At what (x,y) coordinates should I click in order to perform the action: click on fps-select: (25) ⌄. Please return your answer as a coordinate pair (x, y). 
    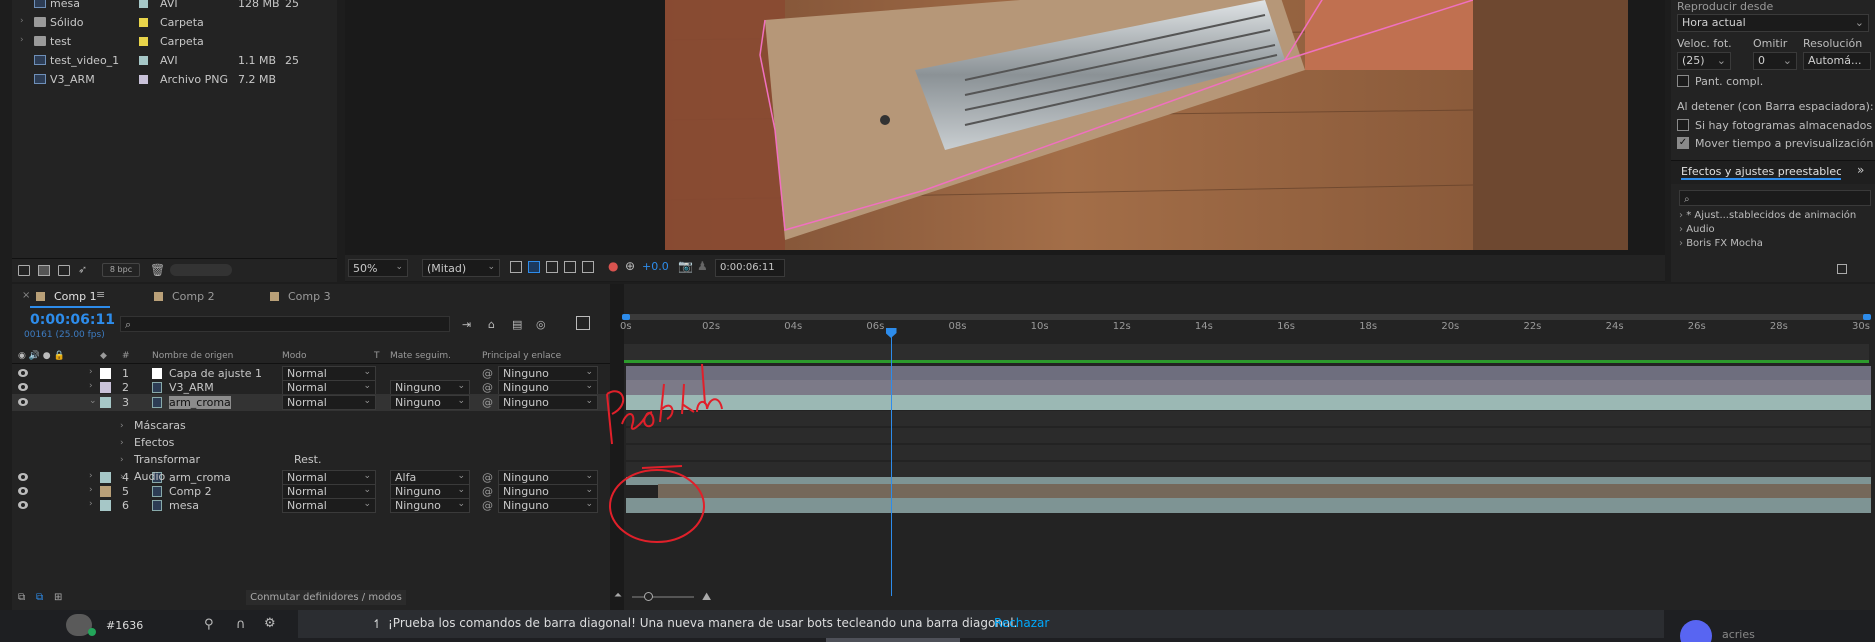
    Looking at the image, I should click on (1704, 61).